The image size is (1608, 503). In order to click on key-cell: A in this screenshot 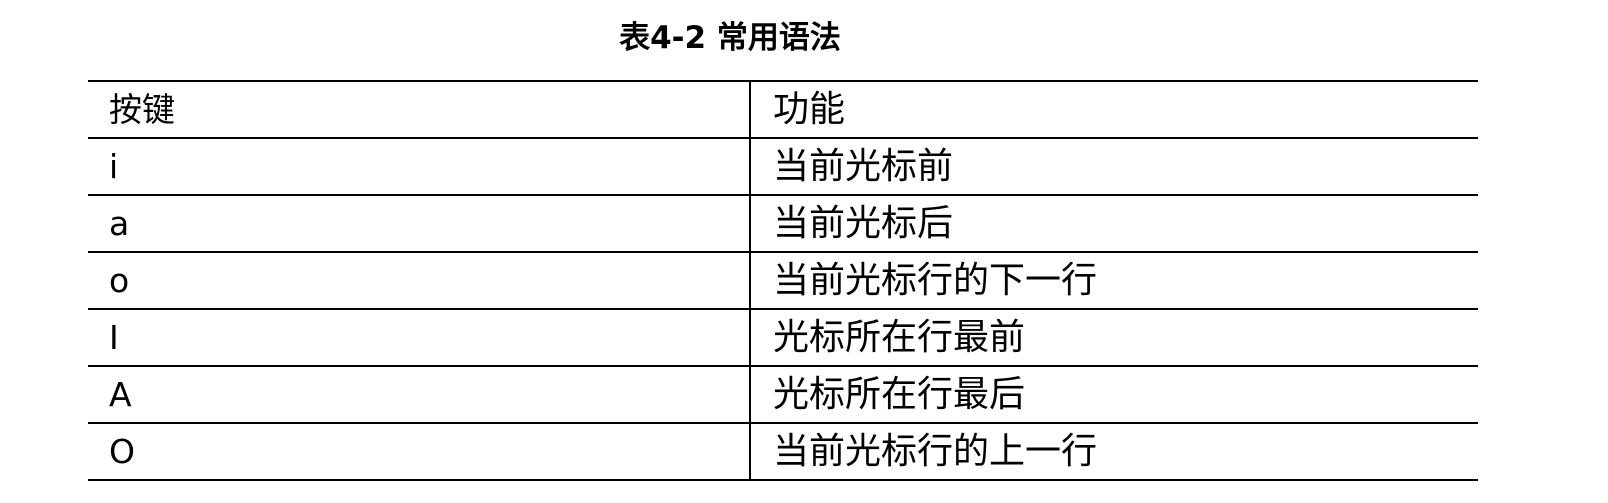, I will do `click(419, 394)`.